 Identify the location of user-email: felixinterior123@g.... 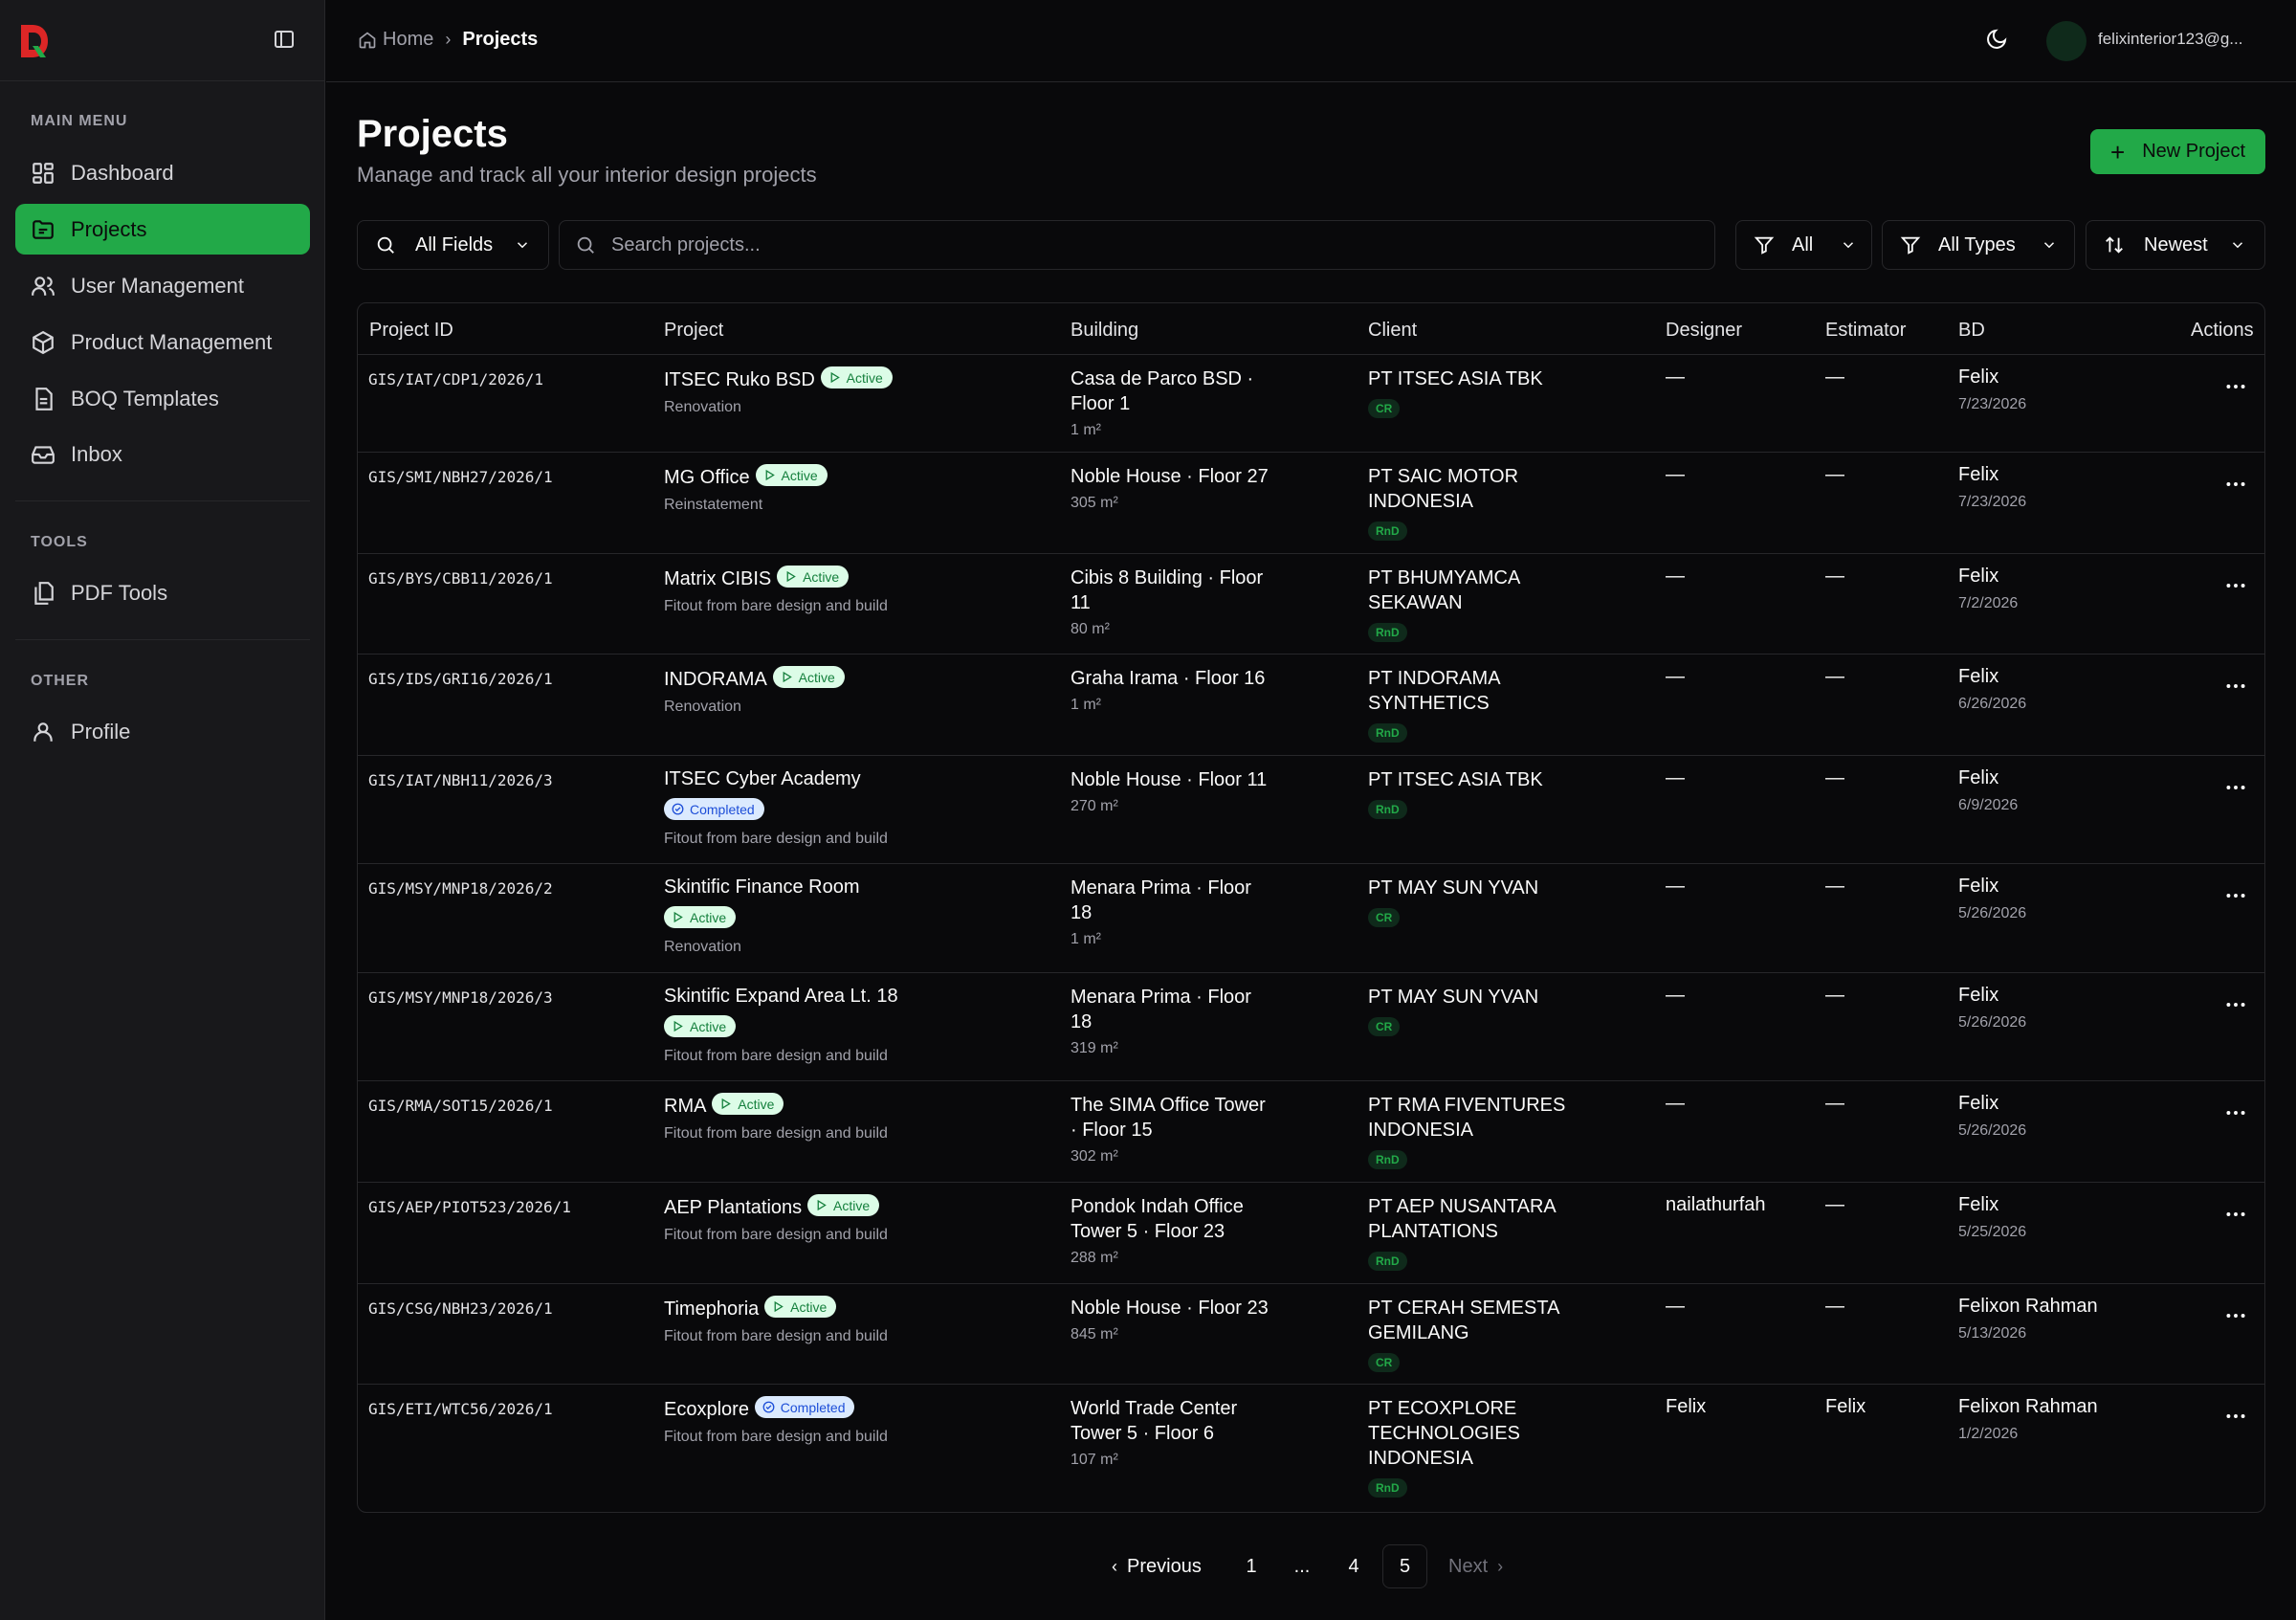
(2170, 39).